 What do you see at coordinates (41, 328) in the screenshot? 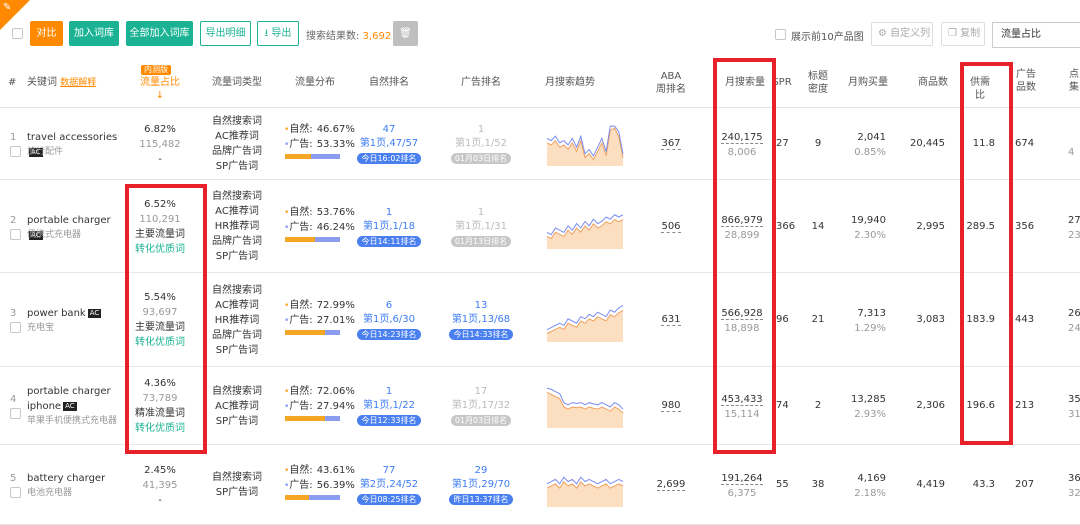
I see `keyword-translation: 充电宝` at bounding box center [41, 328].